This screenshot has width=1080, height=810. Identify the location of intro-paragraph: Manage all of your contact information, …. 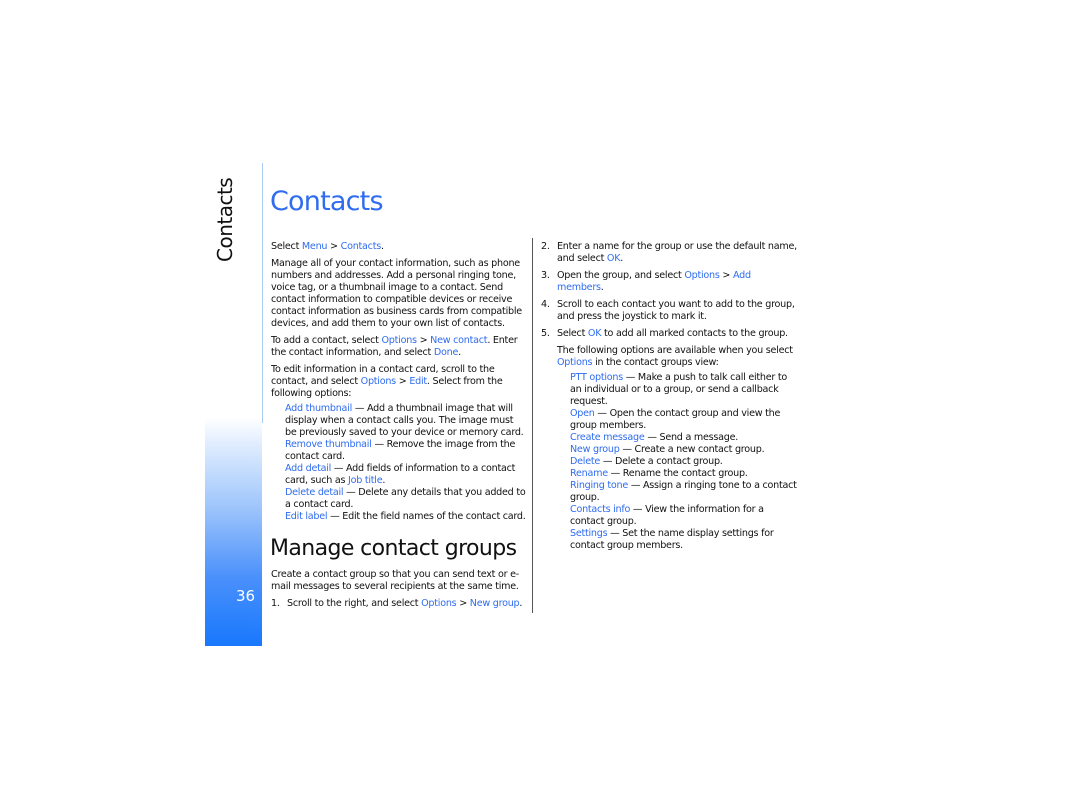
(396, 293).